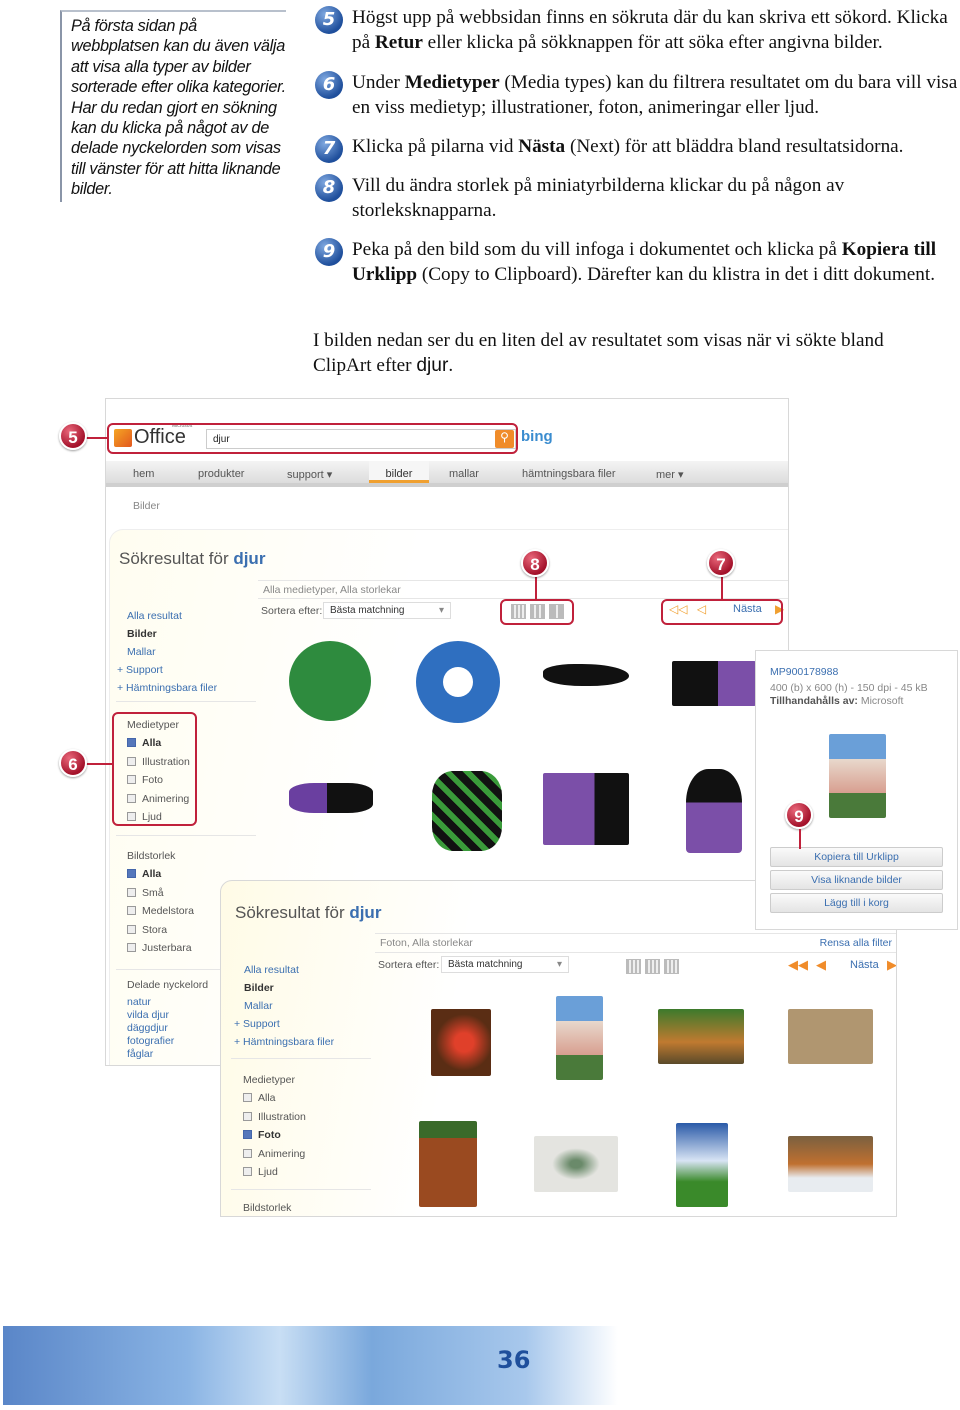 This screenshot has width=960, height=1410. I want to click on callout-outline-size, so click(537, 612).